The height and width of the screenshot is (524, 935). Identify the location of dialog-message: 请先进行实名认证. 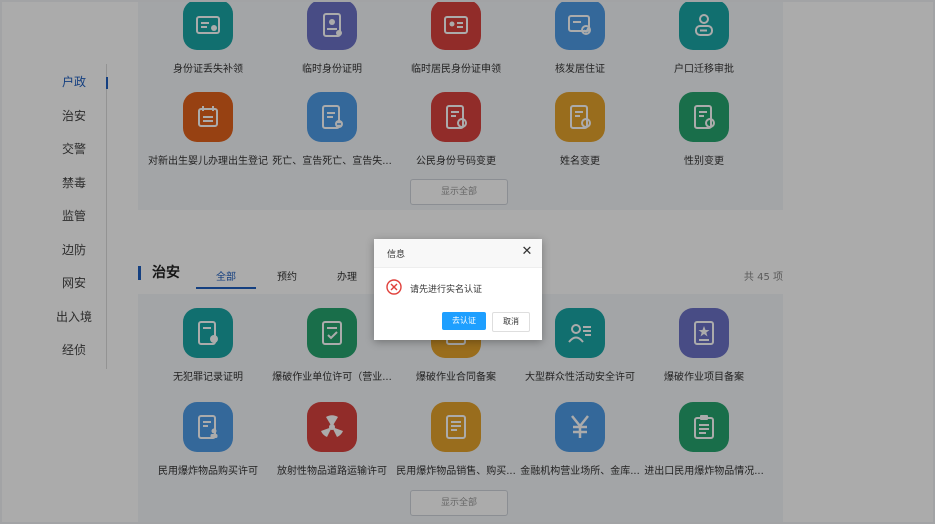
(446, 290).